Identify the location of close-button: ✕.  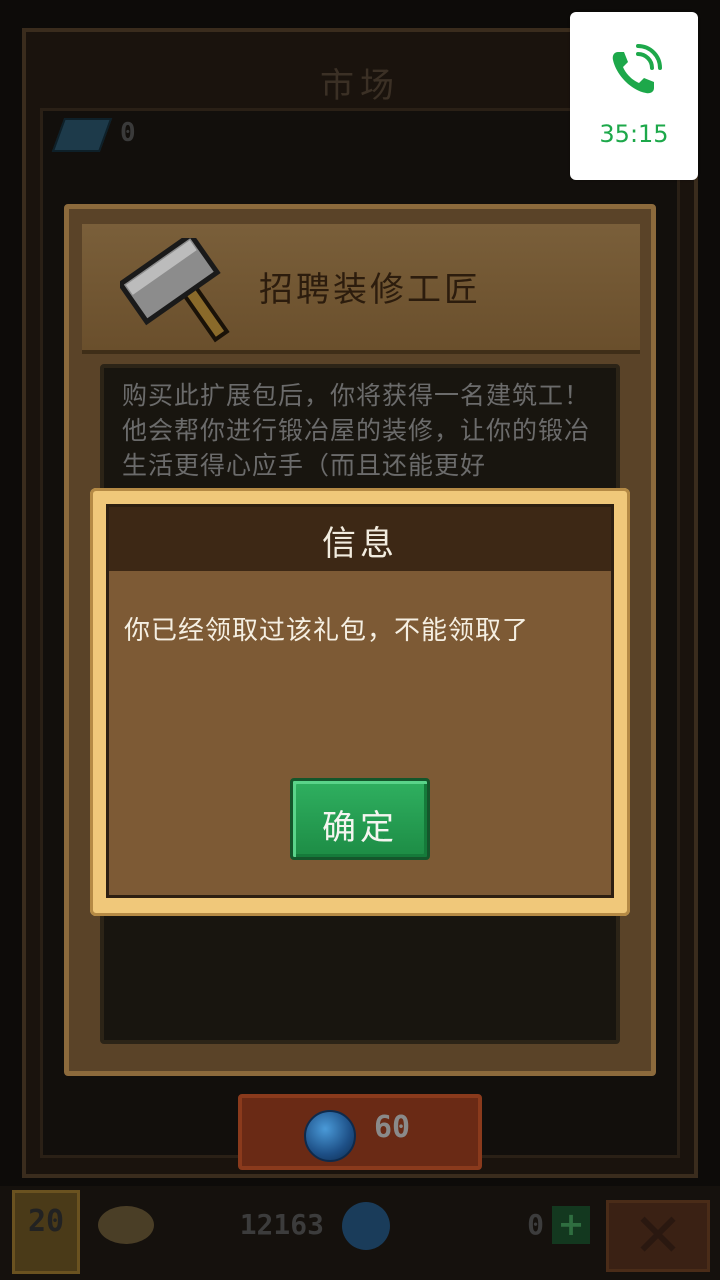
(658, 1236).